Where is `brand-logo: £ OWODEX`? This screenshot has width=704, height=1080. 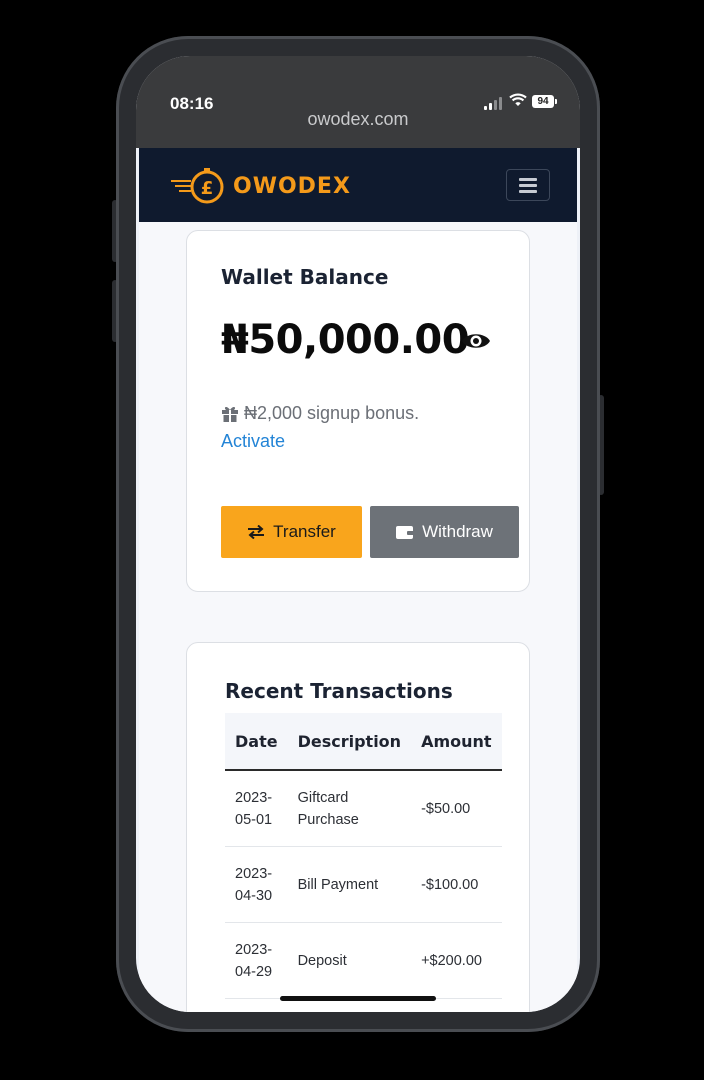
brand-logo: £ OWODEX is located at coordinates (260, 186).